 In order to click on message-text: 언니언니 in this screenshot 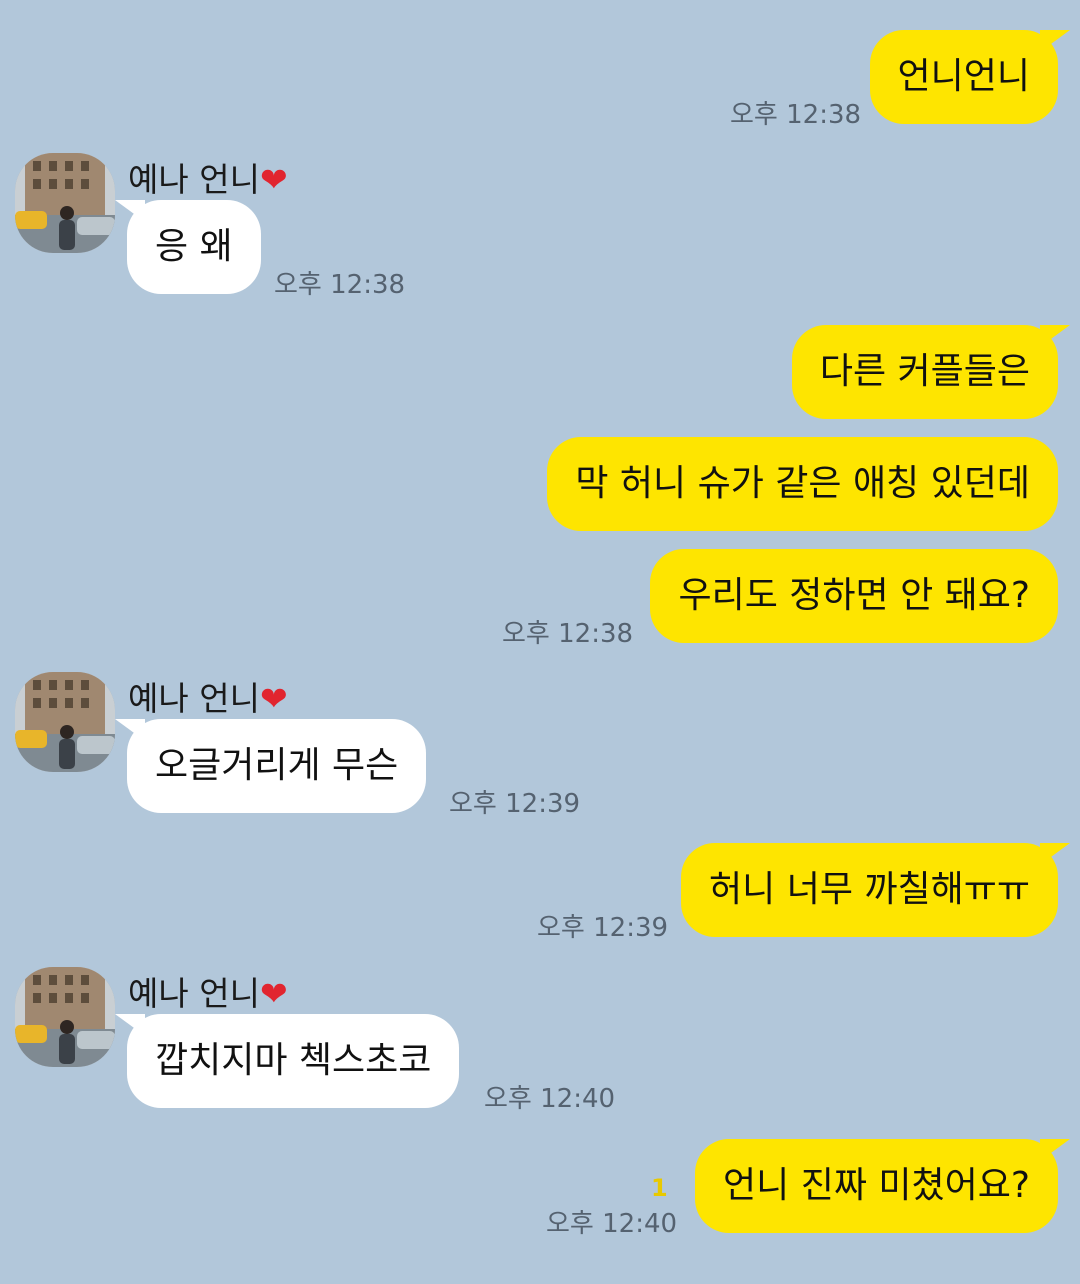, I will do `click(963, 76)`.